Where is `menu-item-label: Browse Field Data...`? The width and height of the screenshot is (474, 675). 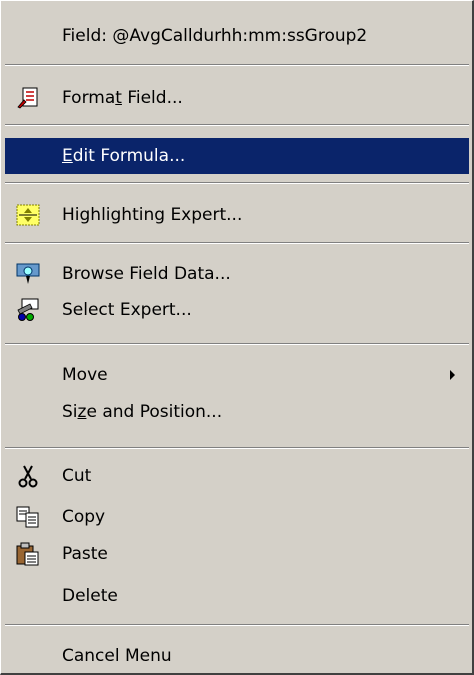 menu-item-label: Browse Field Data... is located at coordinates (146, 274).